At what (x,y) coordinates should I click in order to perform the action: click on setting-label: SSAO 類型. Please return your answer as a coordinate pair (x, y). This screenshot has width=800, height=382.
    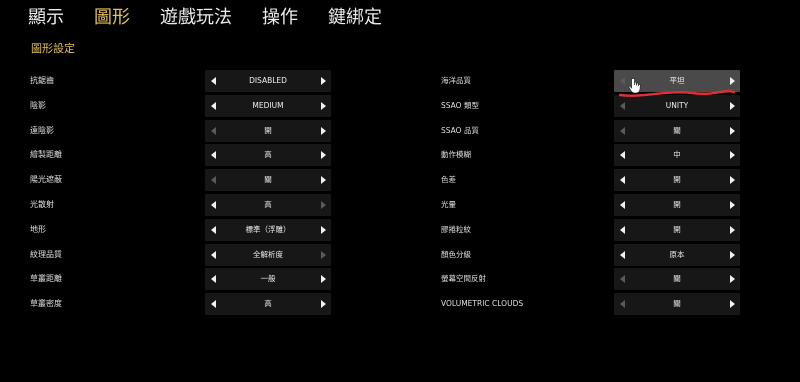
    Looking at the image, I should click on (460, 105).